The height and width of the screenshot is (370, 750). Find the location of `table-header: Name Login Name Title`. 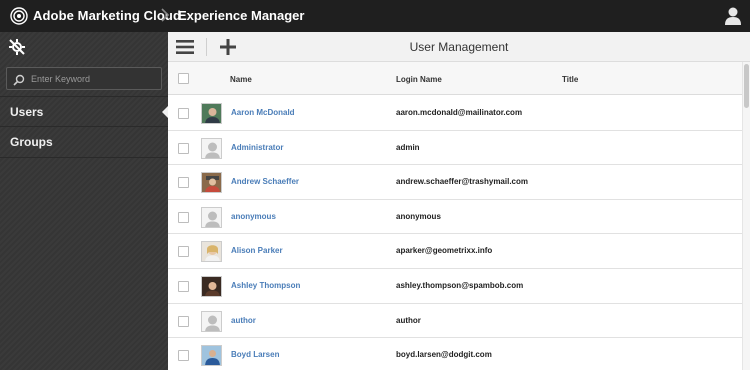

table-header: Name Login Name Title is located at coordinates (455, 78).